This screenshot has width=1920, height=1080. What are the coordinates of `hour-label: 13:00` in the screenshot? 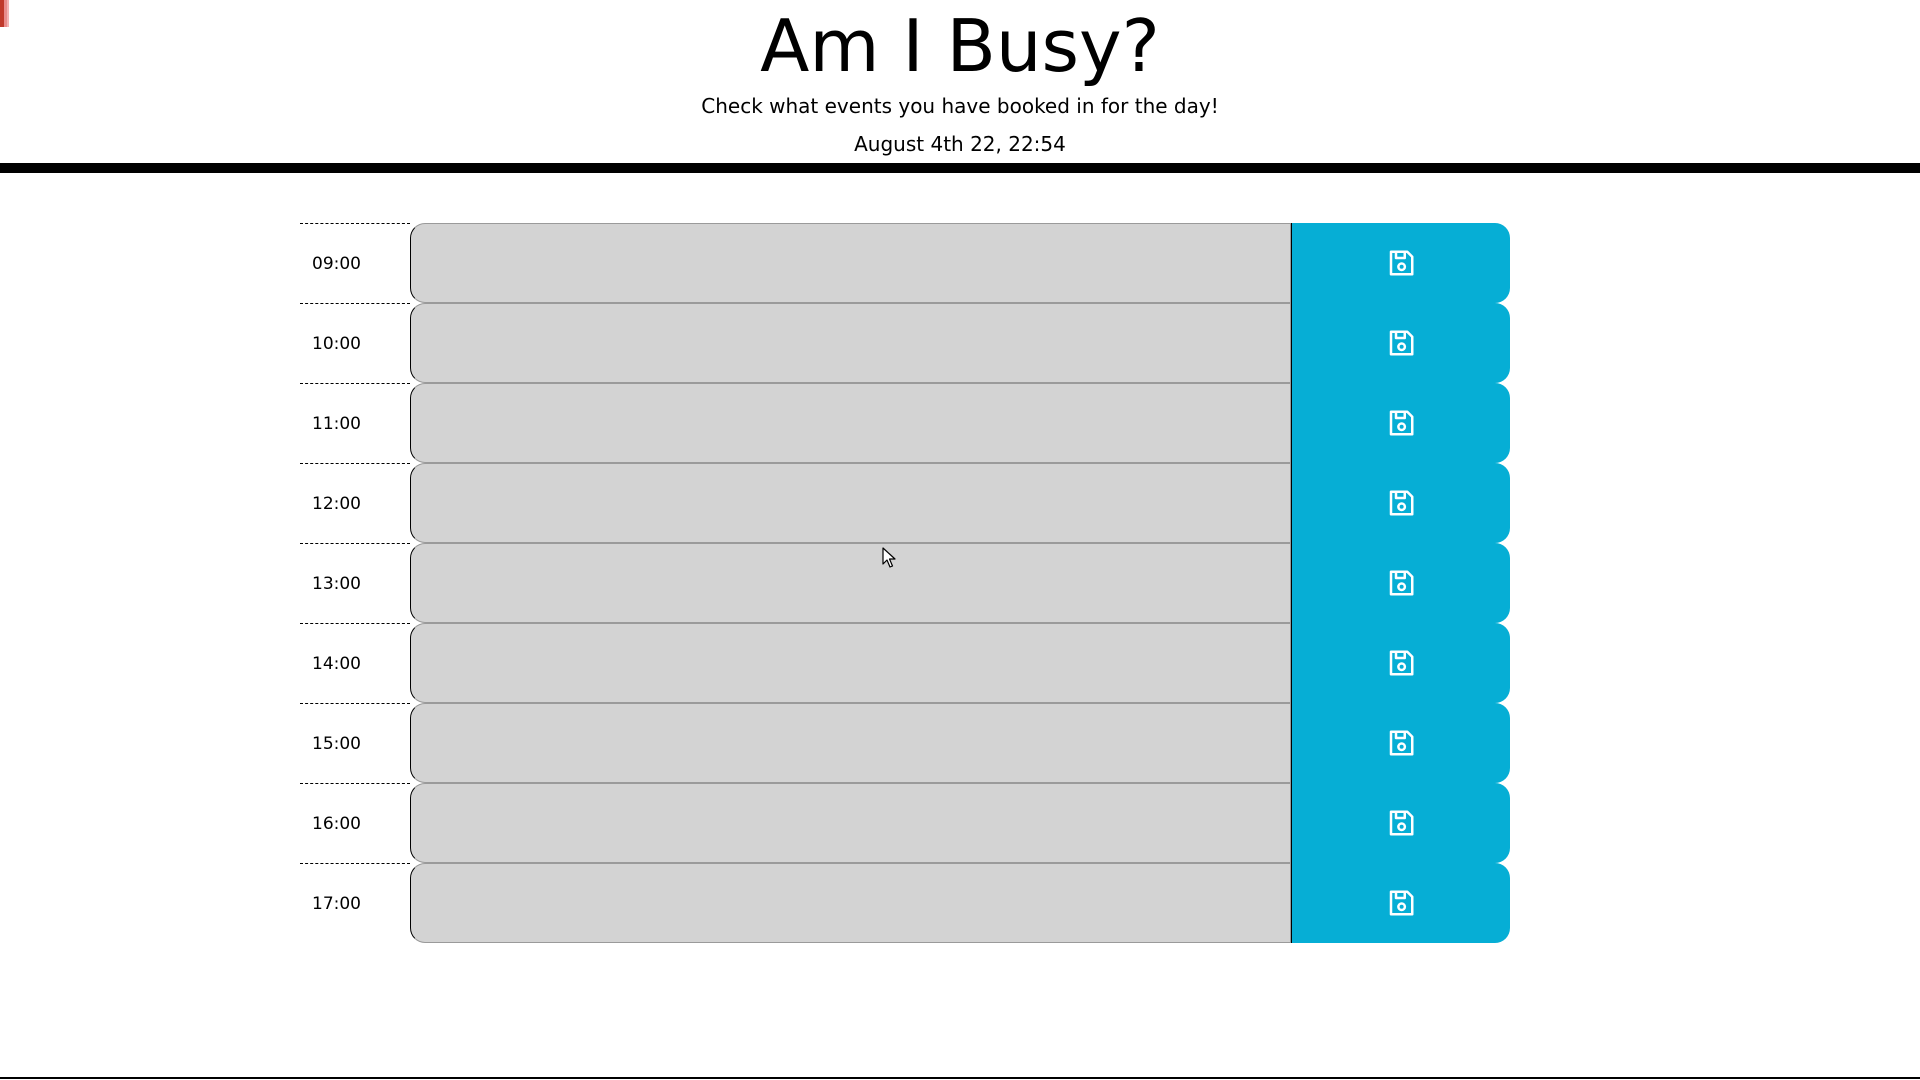 It's located at (355, 583).